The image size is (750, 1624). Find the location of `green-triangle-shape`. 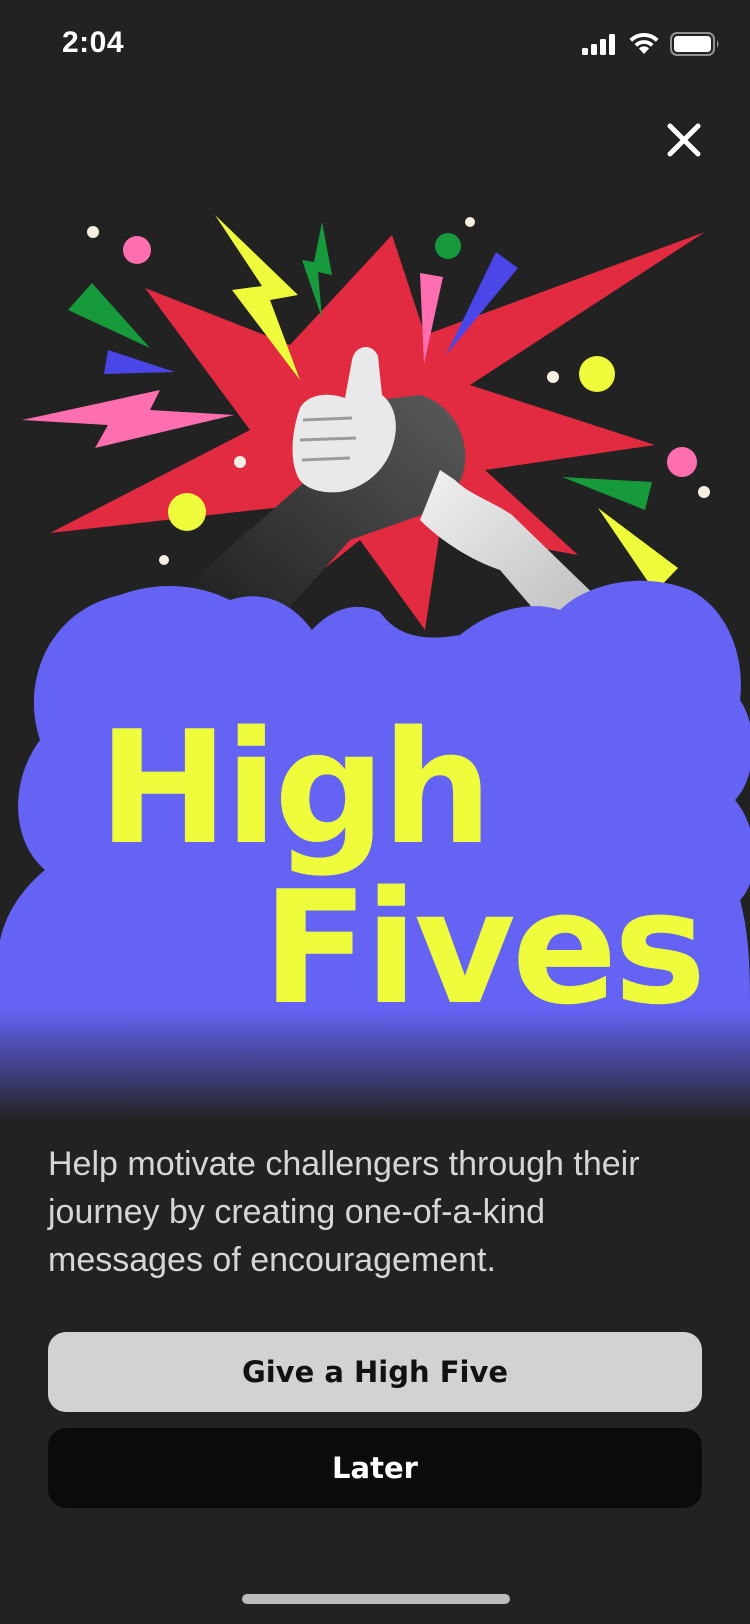

green-triangle-shape is located at coordinates (109, 315).